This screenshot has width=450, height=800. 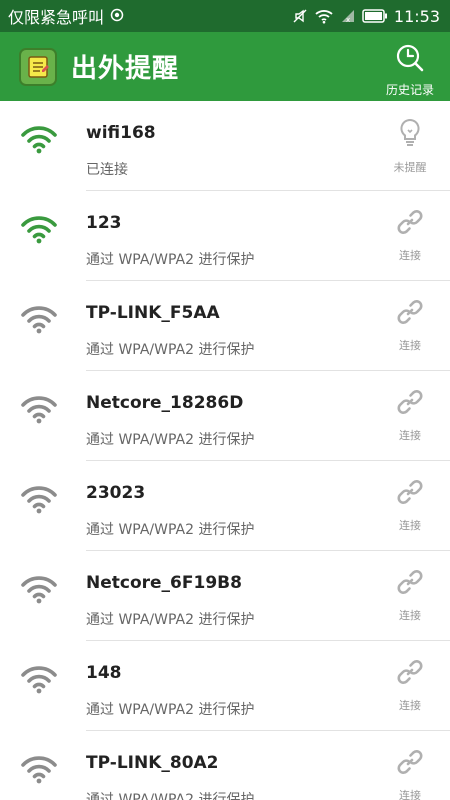 What do you see at coordinates (416, 16) in the screenshot?
I see `clock-time: 11:53` at bounding box center [416, 16].